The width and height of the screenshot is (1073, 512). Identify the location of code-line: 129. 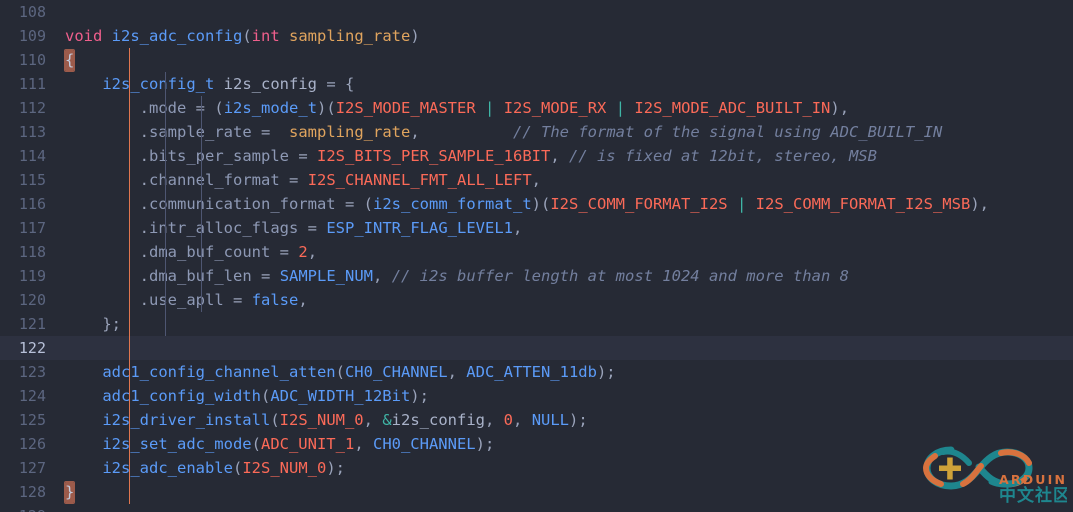
(536, 508).